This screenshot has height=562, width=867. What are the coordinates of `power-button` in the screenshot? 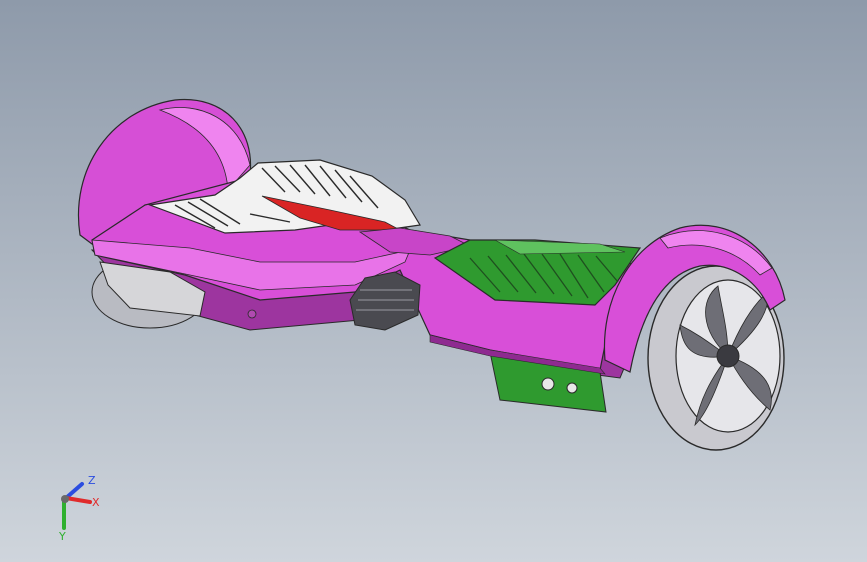 It's located at (572, 388).